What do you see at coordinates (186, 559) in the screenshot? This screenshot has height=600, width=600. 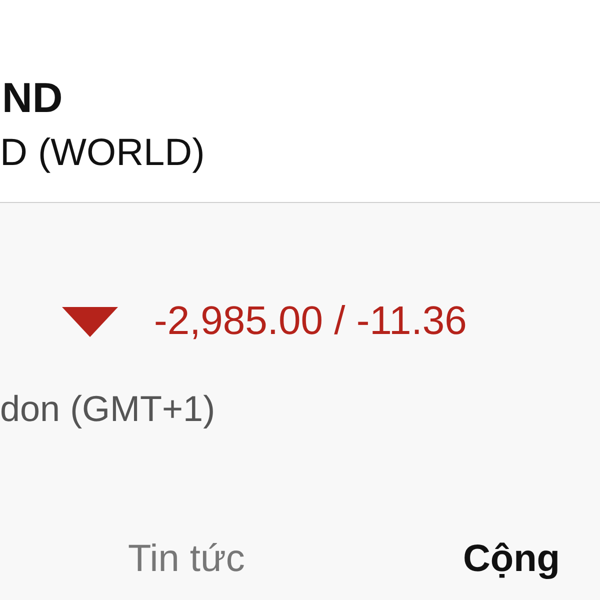 I see `tab: Tin tức` at bounding box center [186, 559].